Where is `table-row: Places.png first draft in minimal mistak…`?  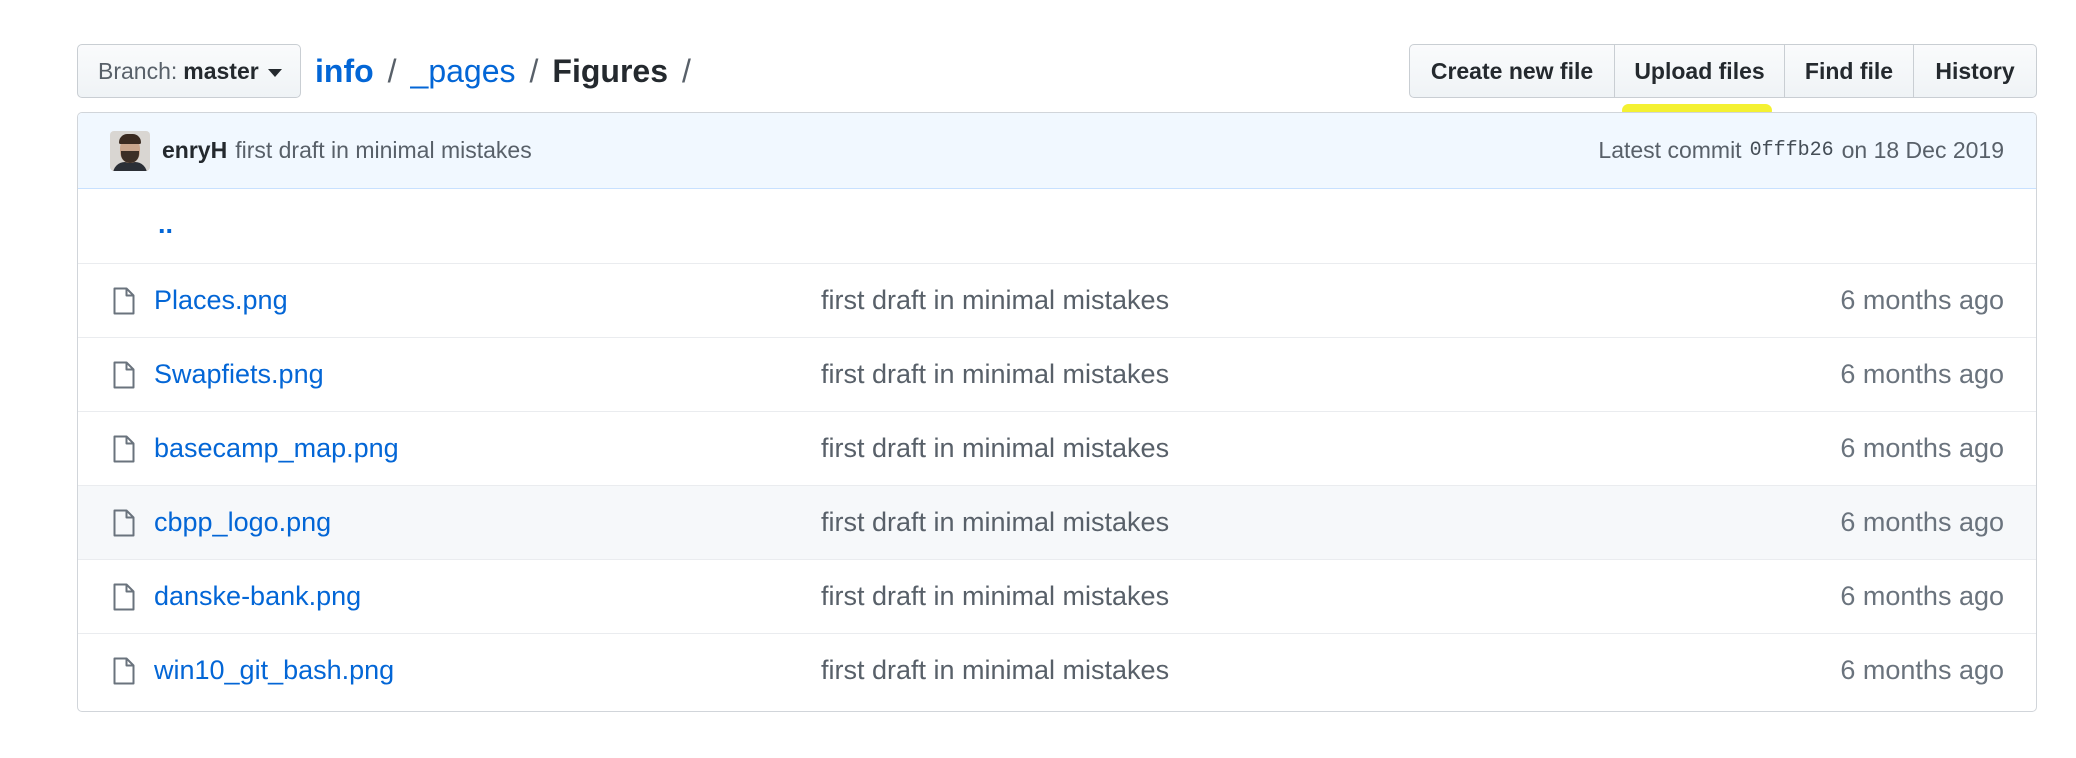
table-row: Places.png first draft in minimal mistak… is located at coordinates (1057, 300).